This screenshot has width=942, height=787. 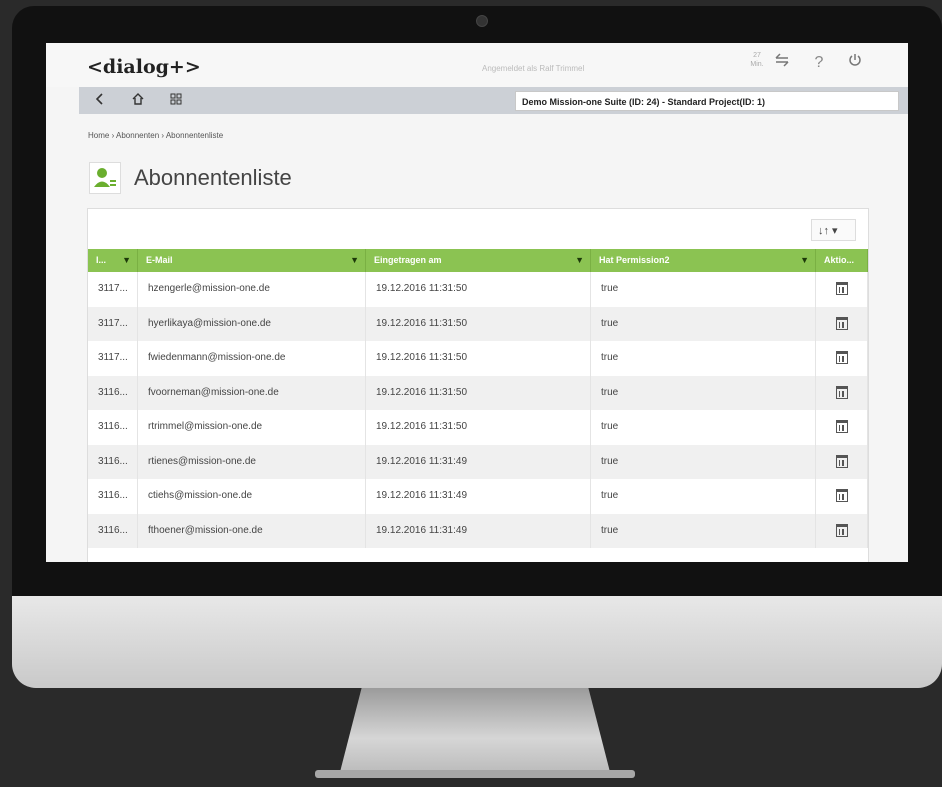 I want to click on monitor-stand, so click(x=475, y=730).